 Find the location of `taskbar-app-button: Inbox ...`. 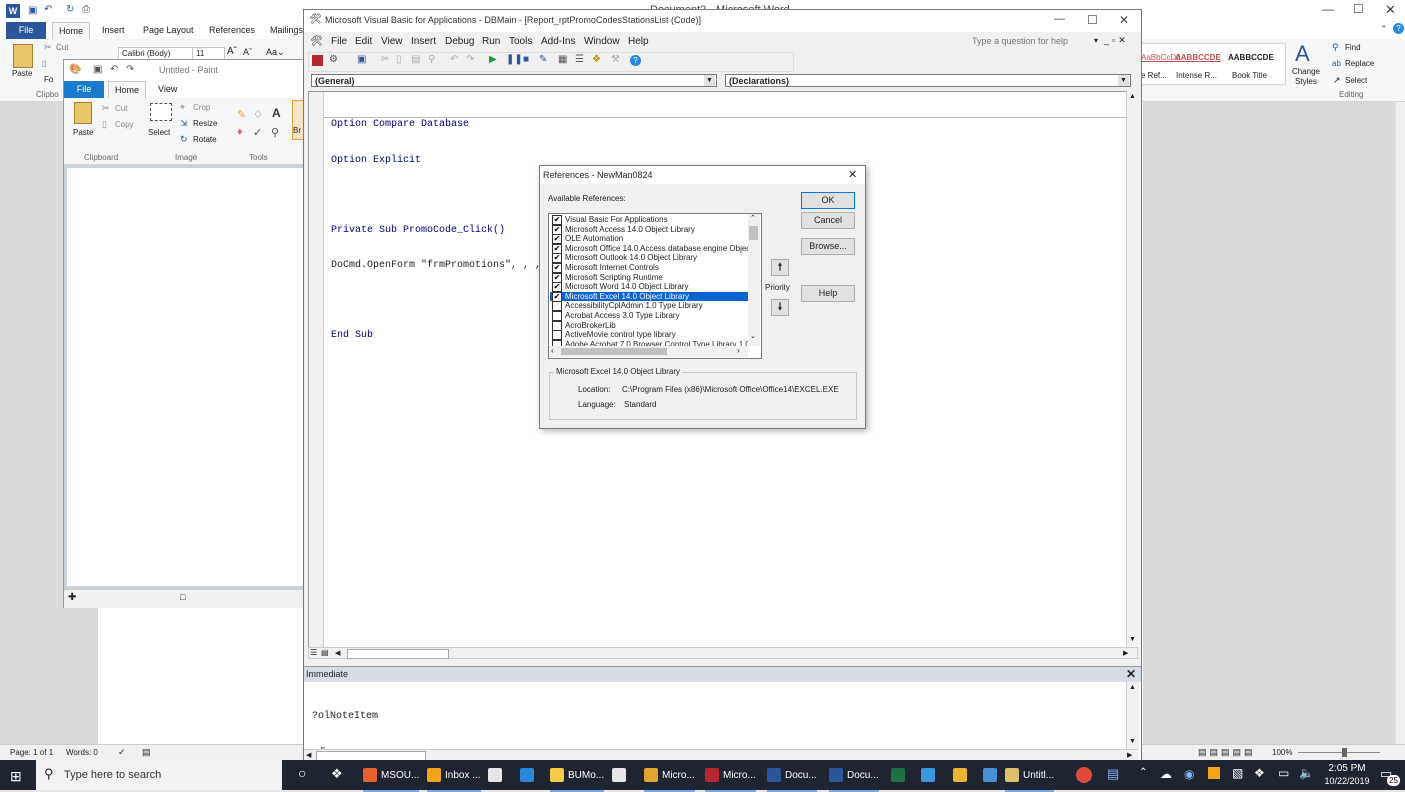

taskbar-app-button: Inbox ... is located at coordinates (454, 776).